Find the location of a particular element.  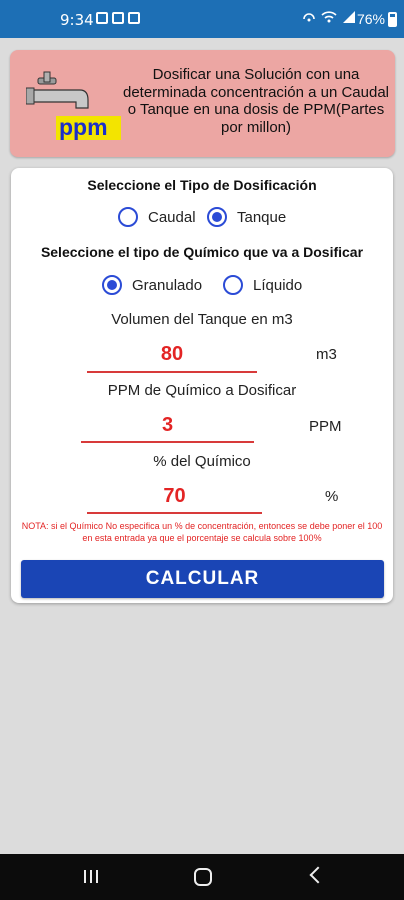

signal-icon is located at coordinates (349, 17).